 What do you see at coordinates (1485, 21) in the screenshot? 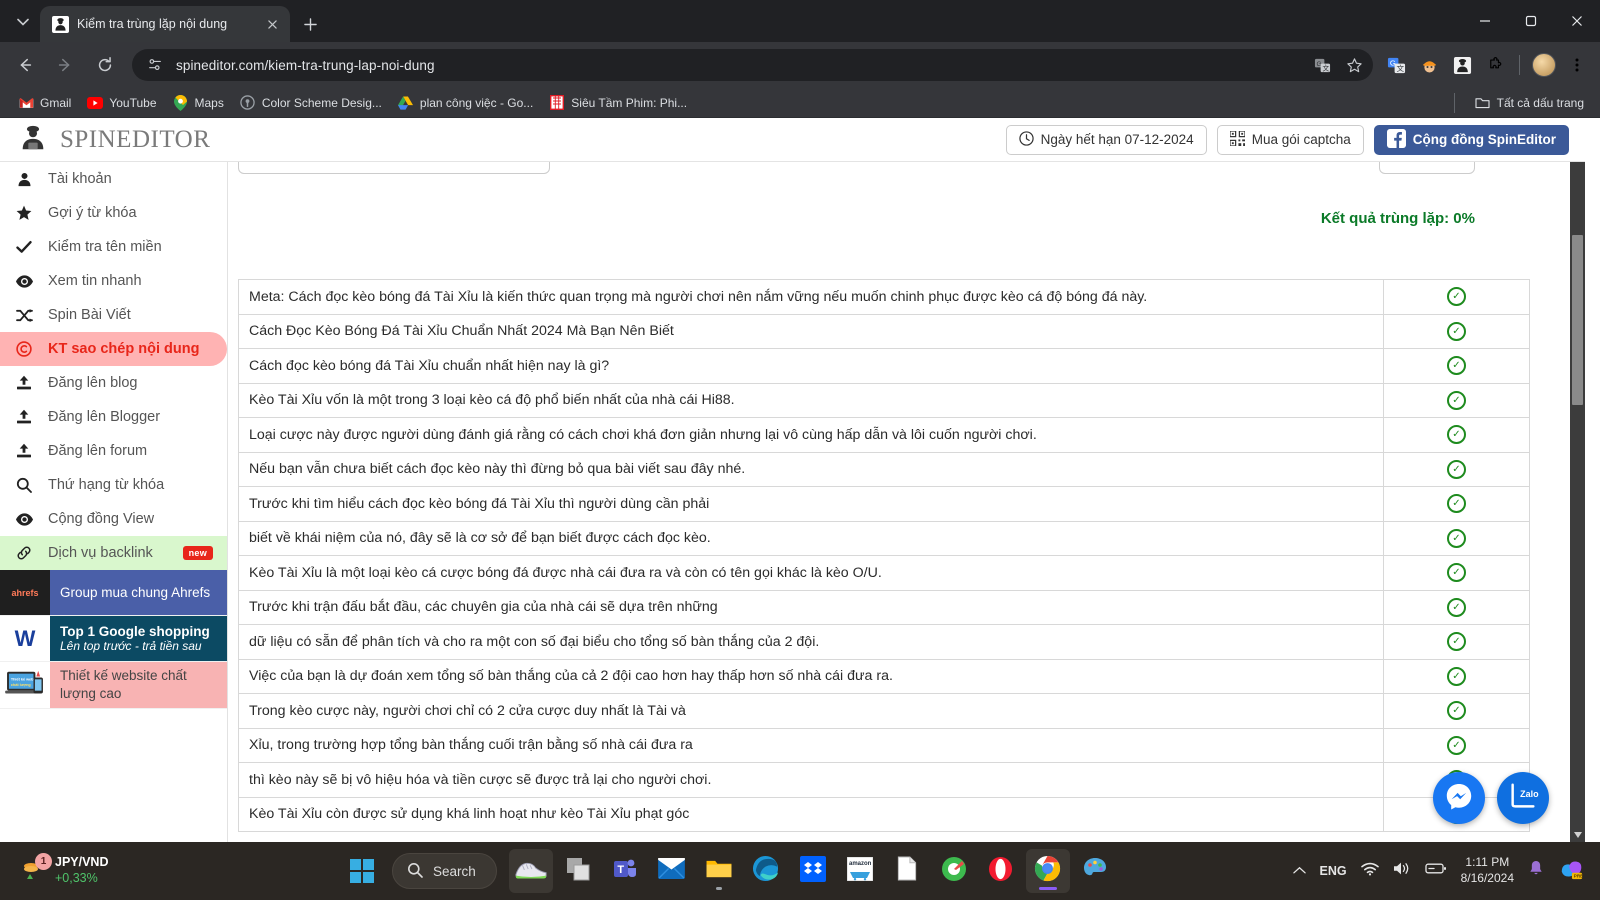
I see `minimize-button` at bounding box center [1485, 21].